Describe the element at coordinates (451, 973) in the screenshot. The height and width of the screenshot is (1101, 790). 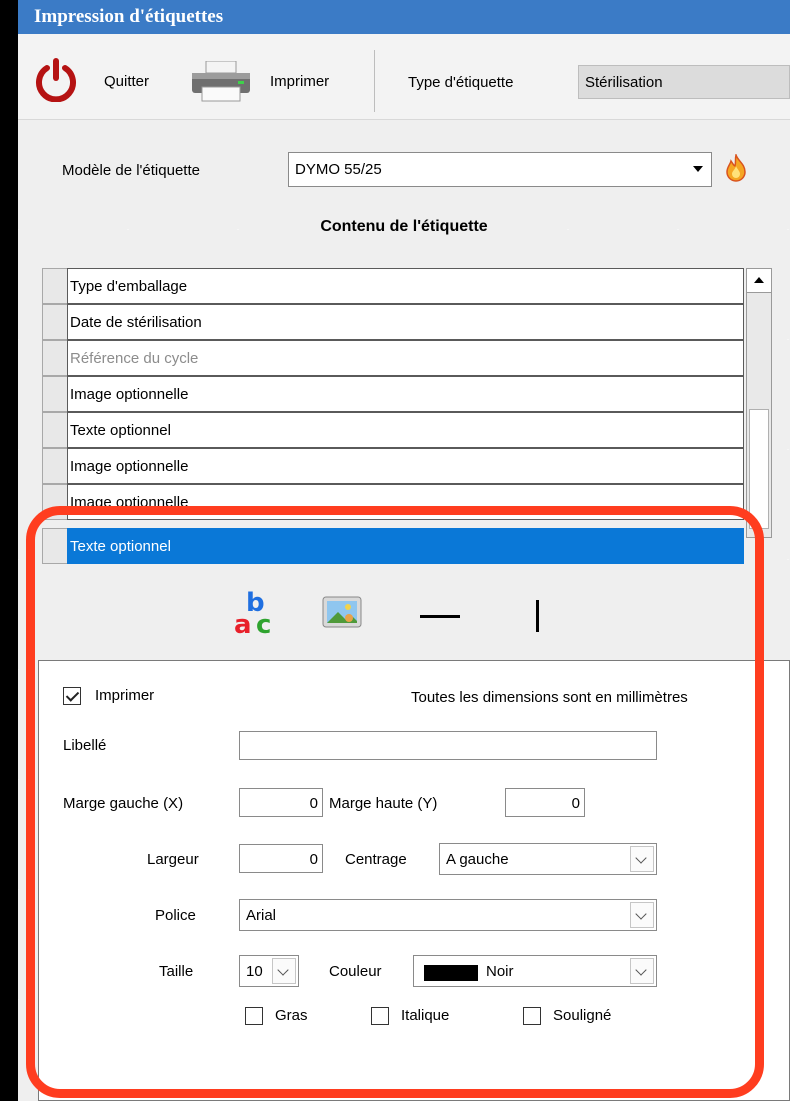
I see `color-swatch` at that location.